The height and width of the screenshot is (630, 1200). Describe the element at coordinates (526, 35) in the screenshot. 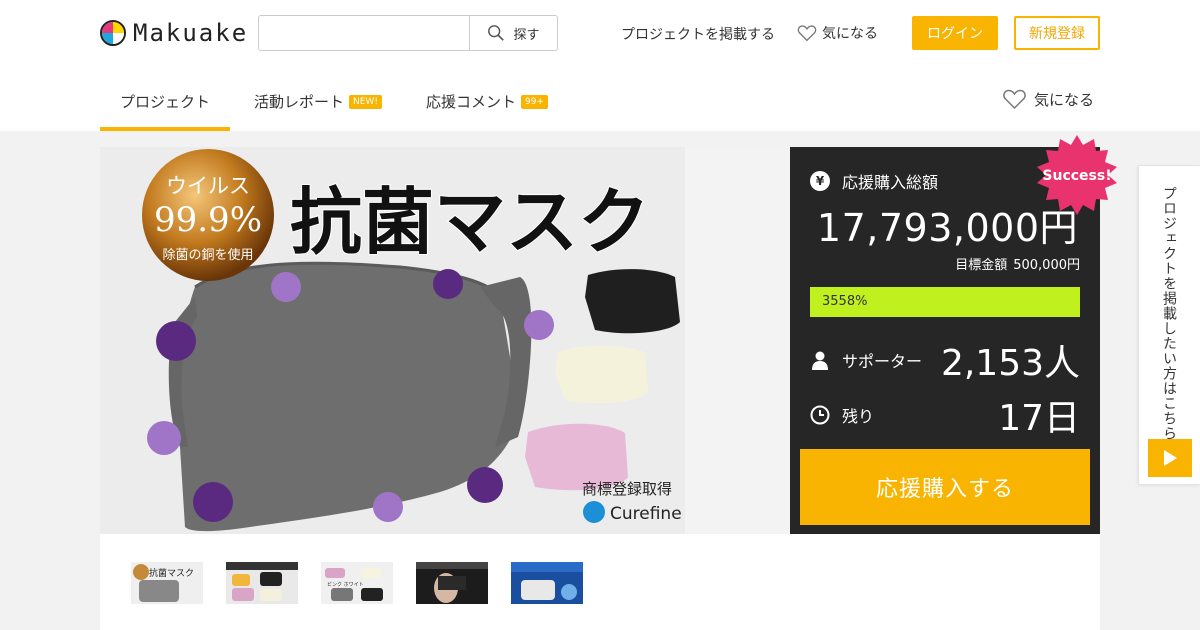

I see `search-button-label: 探す` at that location.